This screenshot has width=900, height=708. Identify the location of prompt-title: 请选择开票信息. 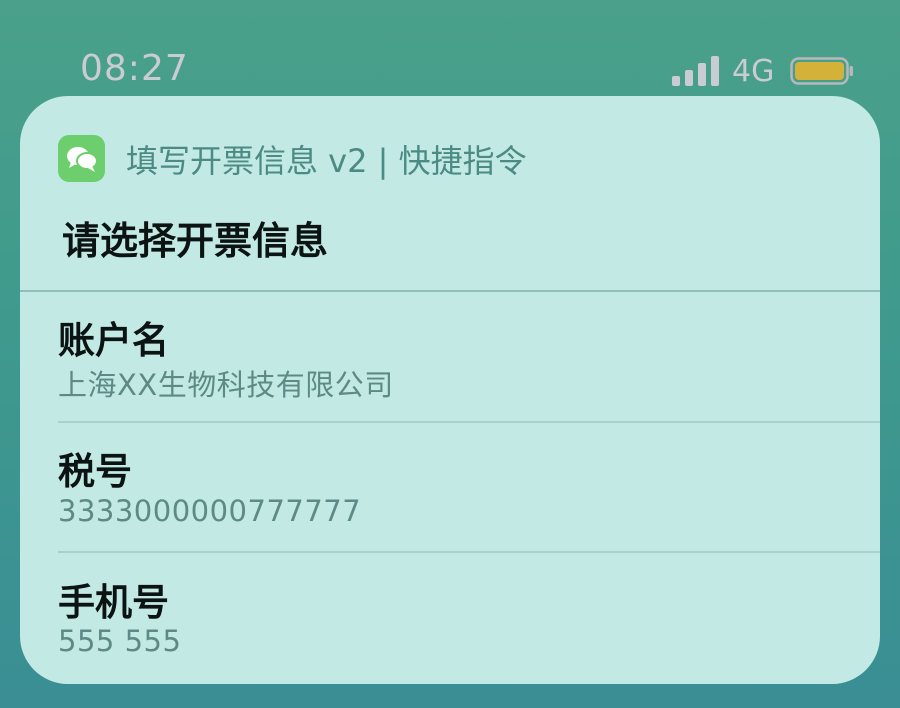
(195, 241).